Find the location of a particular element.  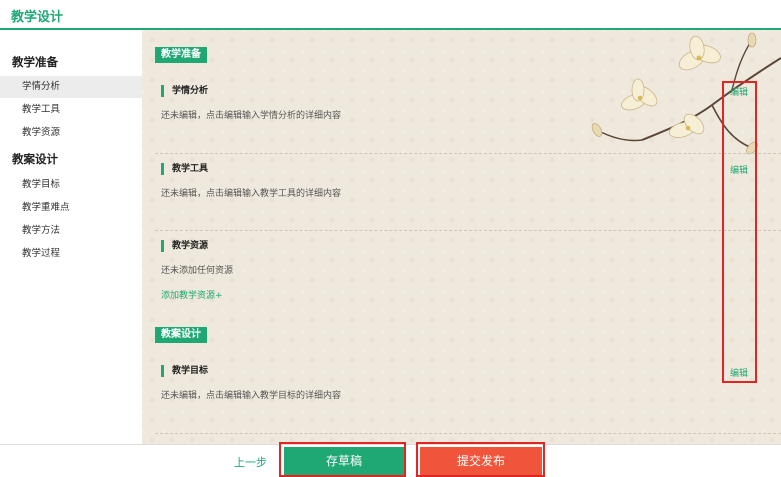

section-desc-student-analysis: 还未编辑，点击编辑输入学情分析的详细内容 is located at coordinates (251, 116).